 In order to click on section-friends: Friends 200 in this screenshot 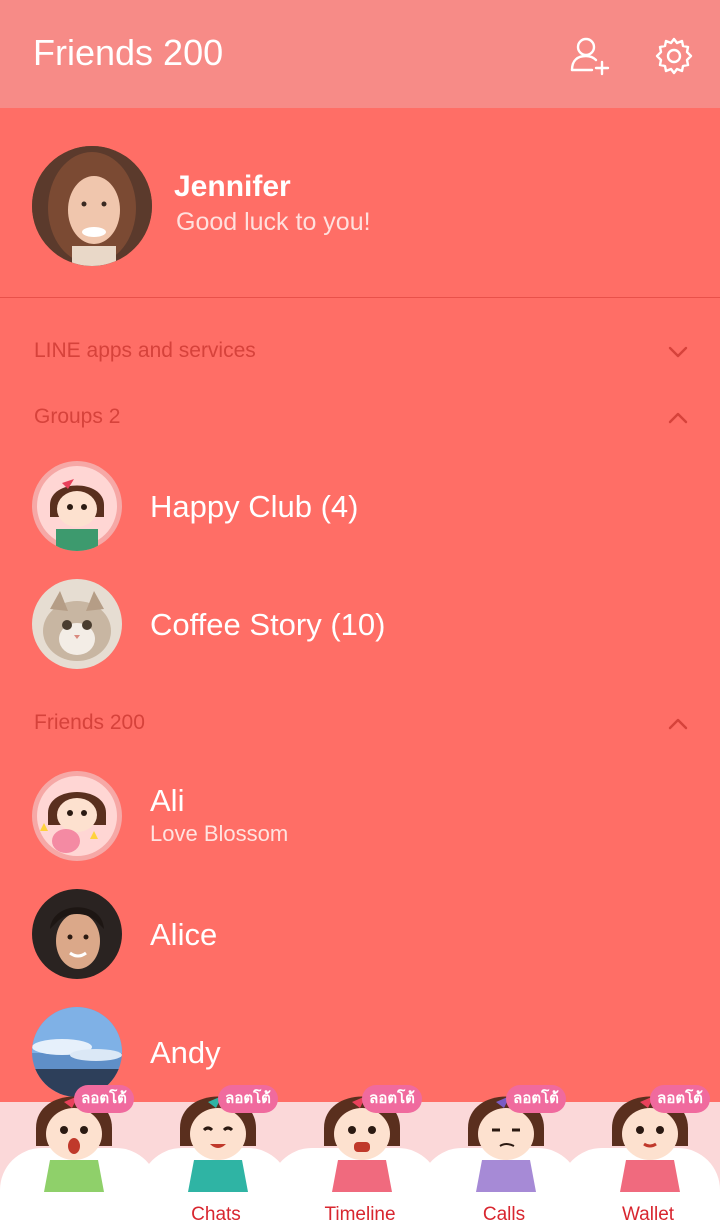, I will do `click(89, 723)`.